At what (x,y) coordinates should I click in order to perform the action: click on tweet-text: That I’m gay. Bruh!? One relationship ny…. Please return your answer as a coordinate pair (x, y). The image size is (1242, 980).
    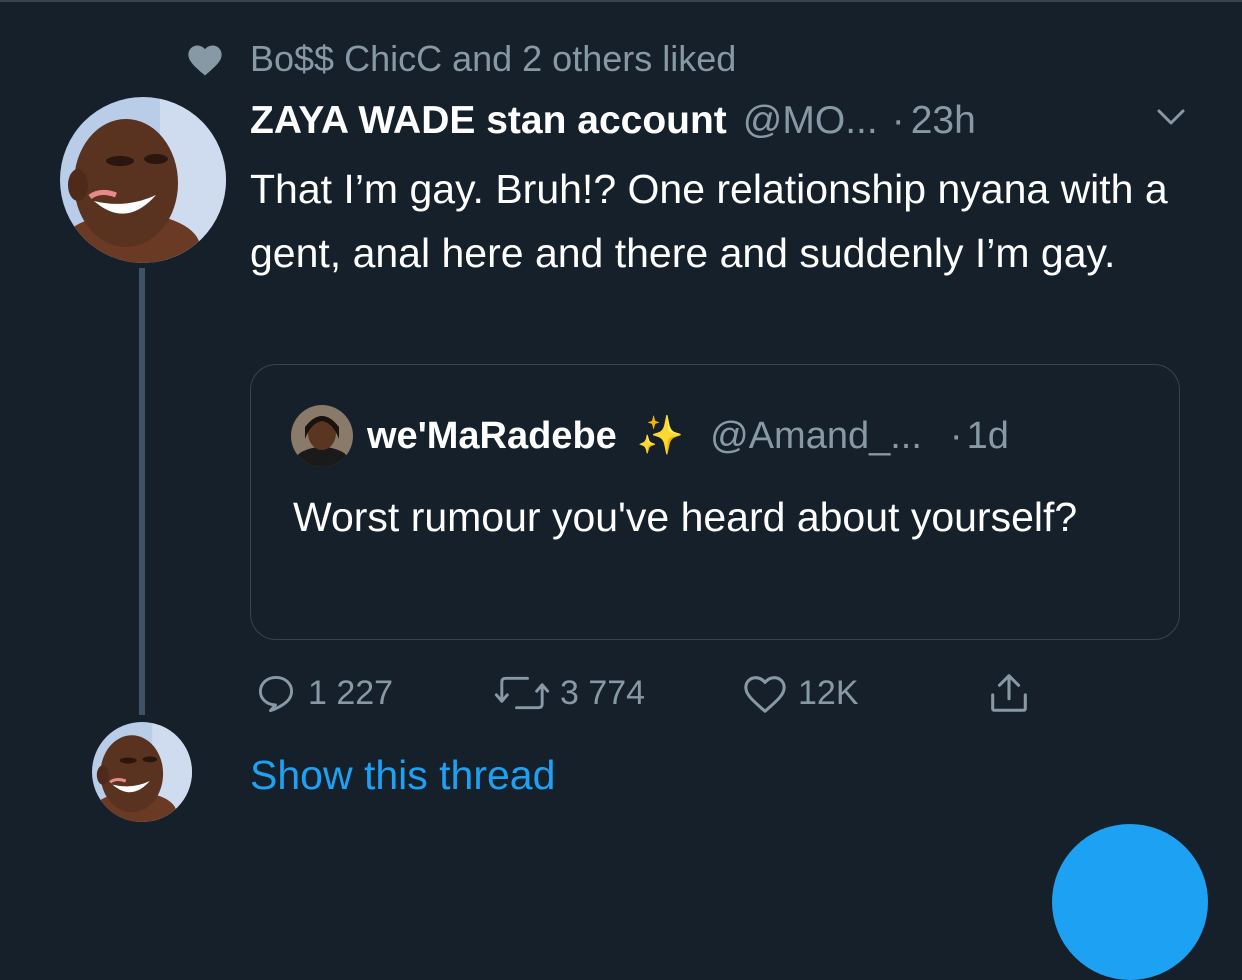
    Looking at the image, I should click on (709, 221).